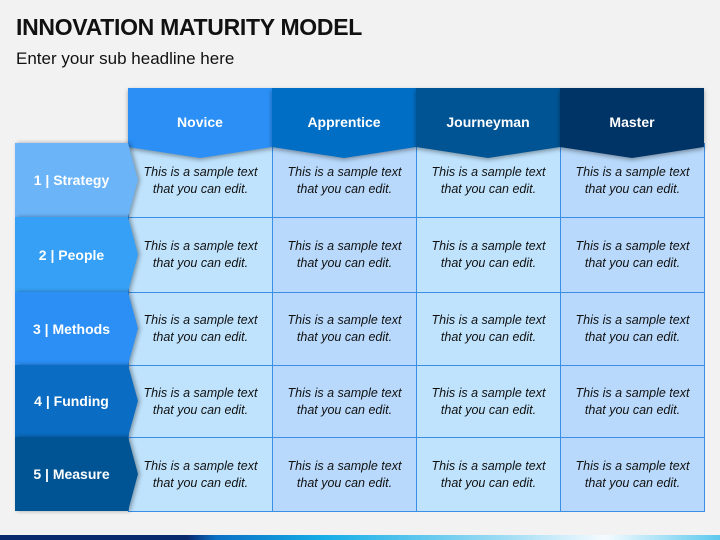 The height and width of the screenshot is (540, 720). What do you see at coordinates (125, 58) in the screenshot?
I see `slide-subtitle: Enter your sub headline here` at bounding box center [125, 58].